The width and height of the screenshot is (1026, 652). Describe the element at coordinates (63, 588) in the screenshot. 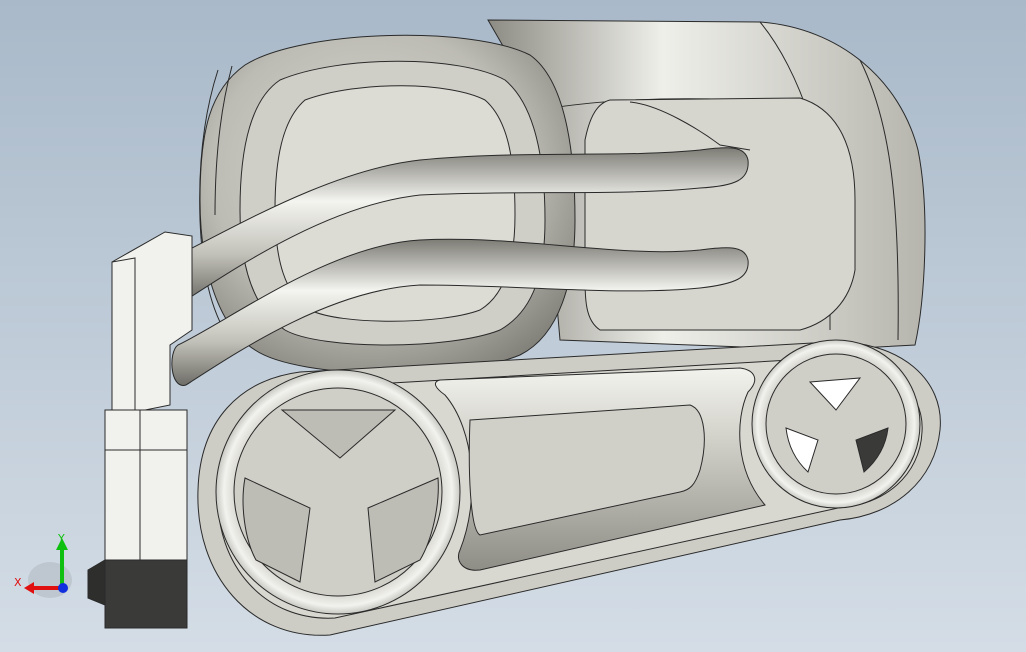

I see `z-axis-dot` at that location.